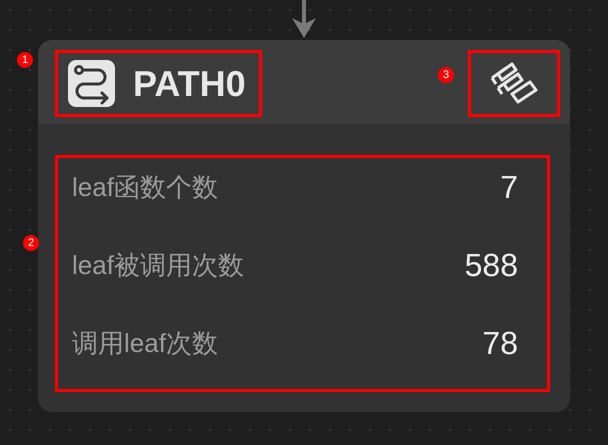 Image resolution: width=608 pixels, height=445 pixels. I want to click on stat-label: 调用leaf次数, so click(145, 343).